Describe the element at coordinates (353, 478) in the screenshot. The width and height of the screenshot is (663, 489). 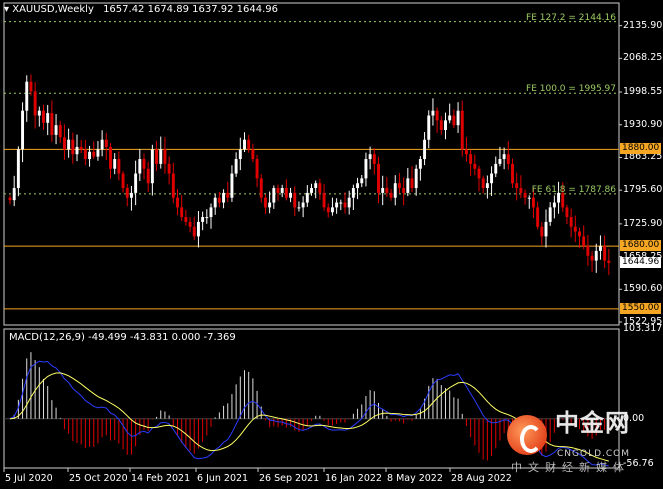
I see `time-axis-label: 16 Jan 2022` at that location.